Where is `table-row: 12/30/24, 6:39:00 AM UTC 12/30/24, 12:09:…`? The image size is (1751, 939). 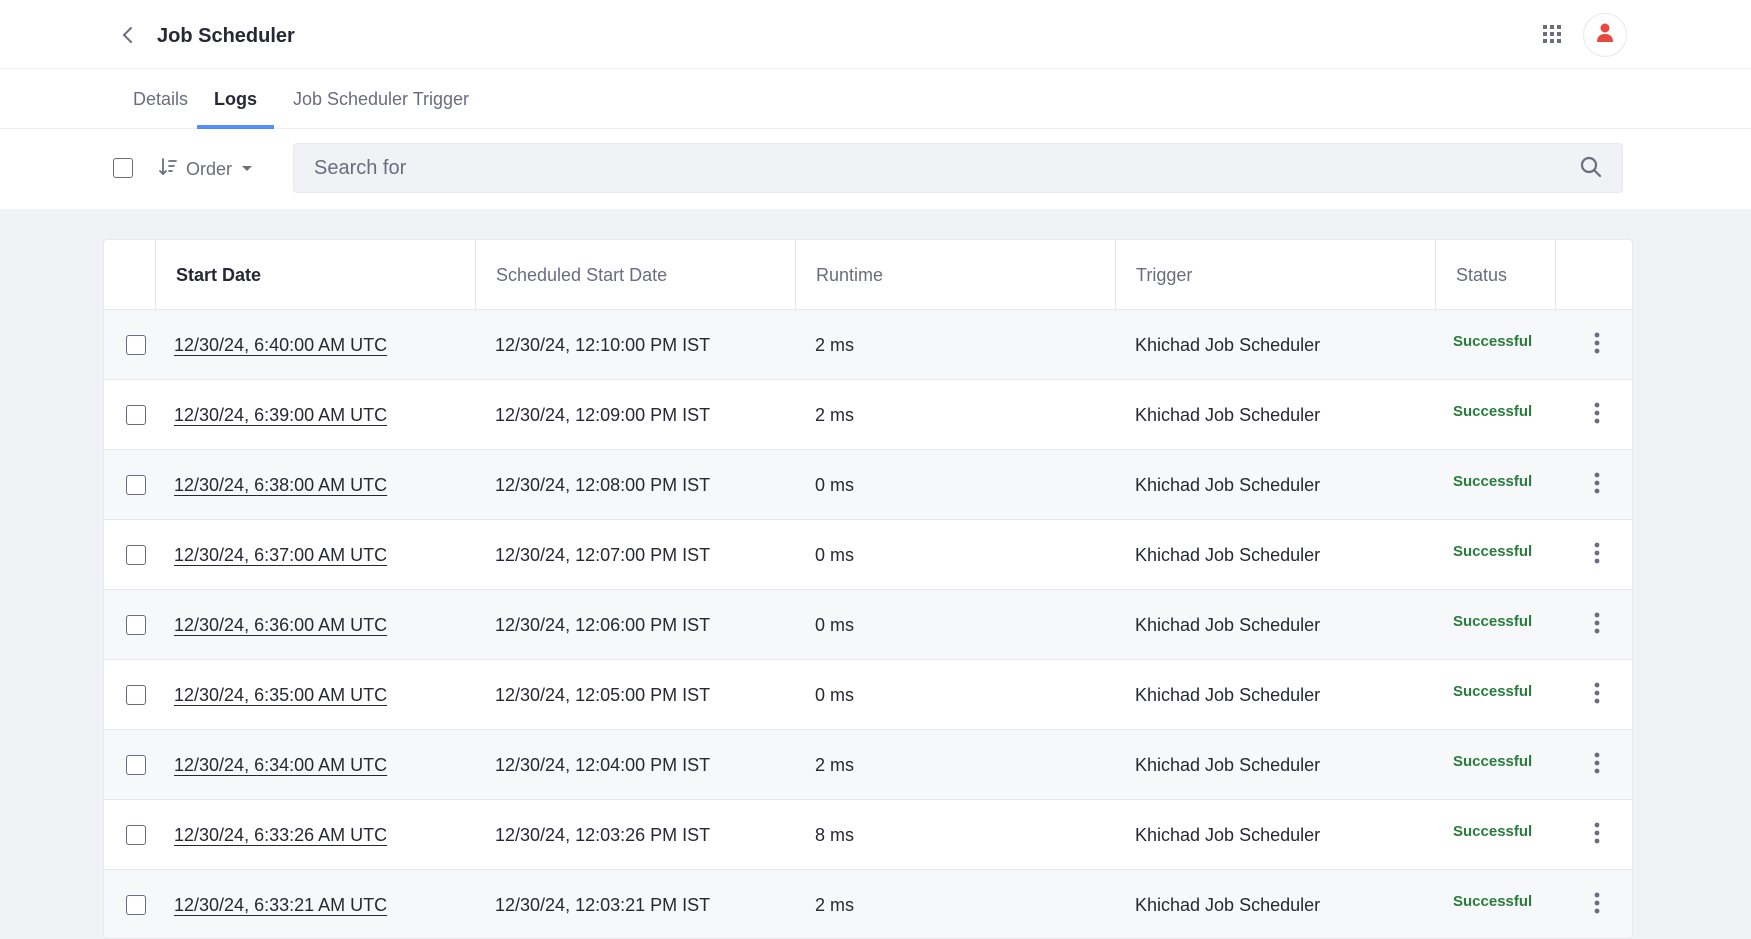
table-row: 12/30/24, 6:39:00 AM UTC 12/30/24, 12:09:… is located at coordinates (868, 415).